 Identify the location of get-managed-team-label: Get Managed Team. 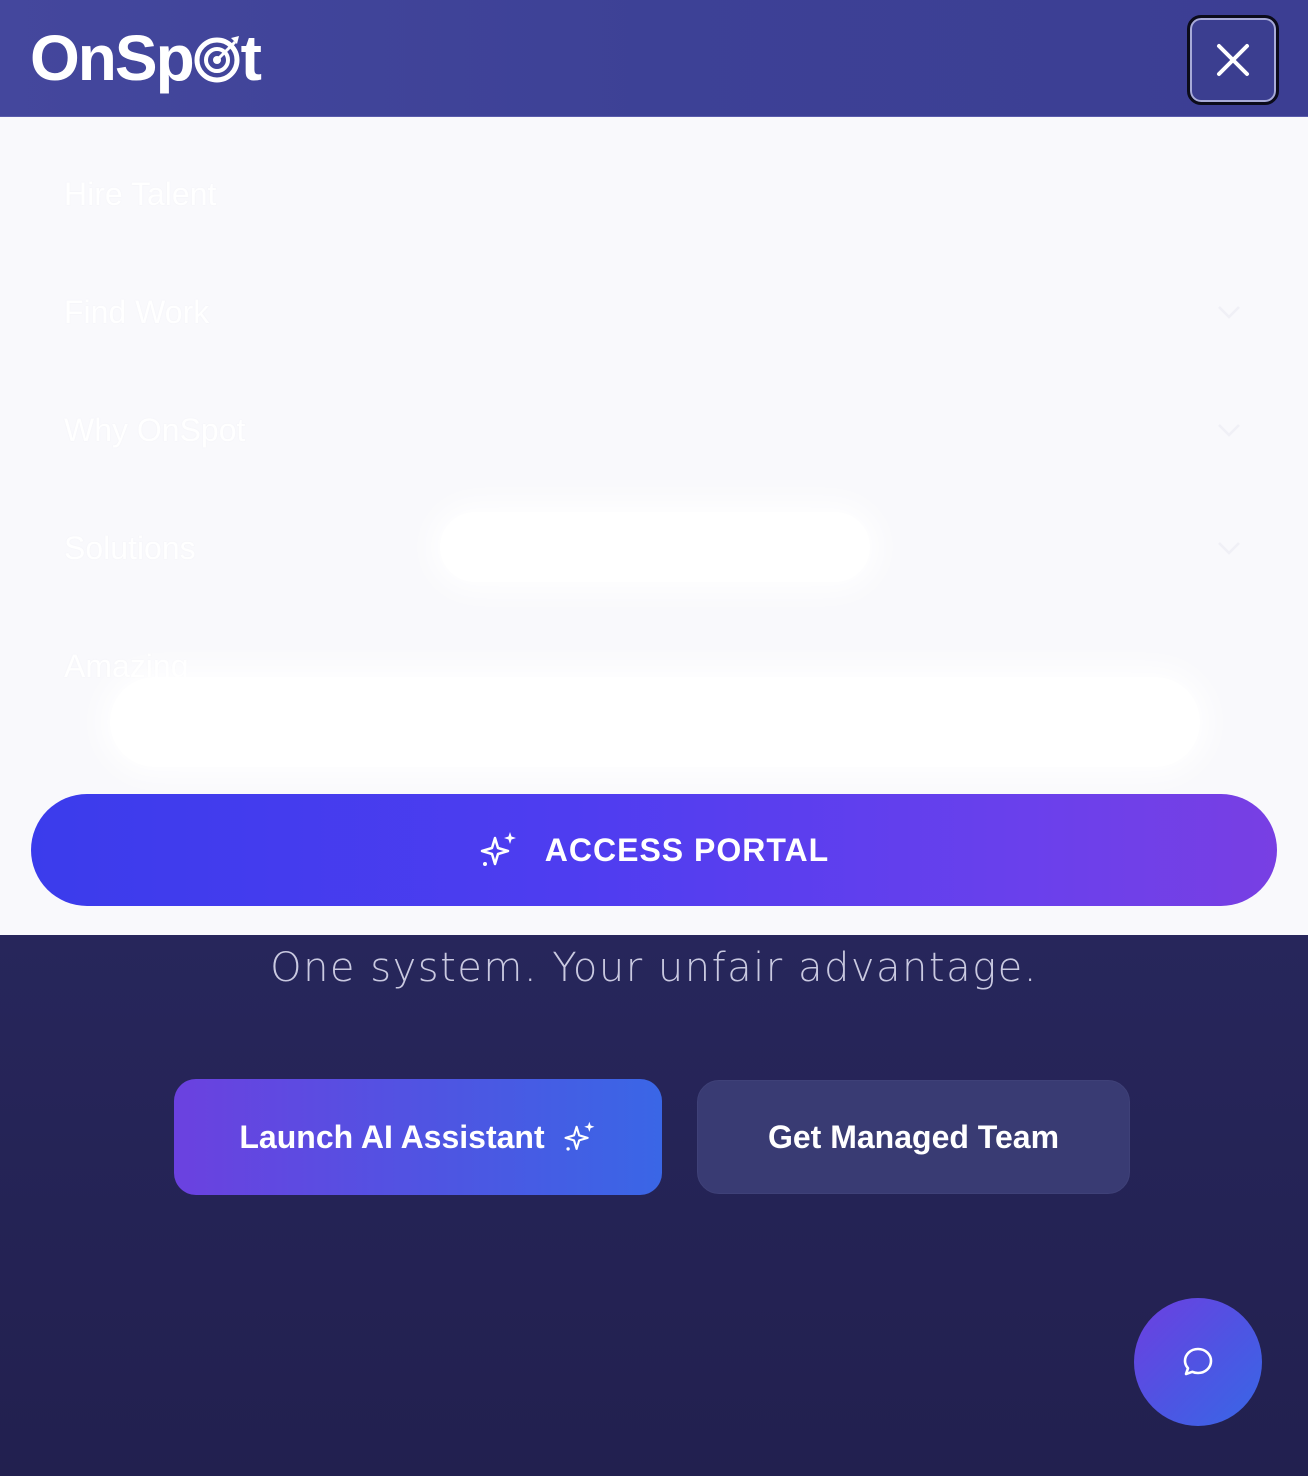
(913, 1136).